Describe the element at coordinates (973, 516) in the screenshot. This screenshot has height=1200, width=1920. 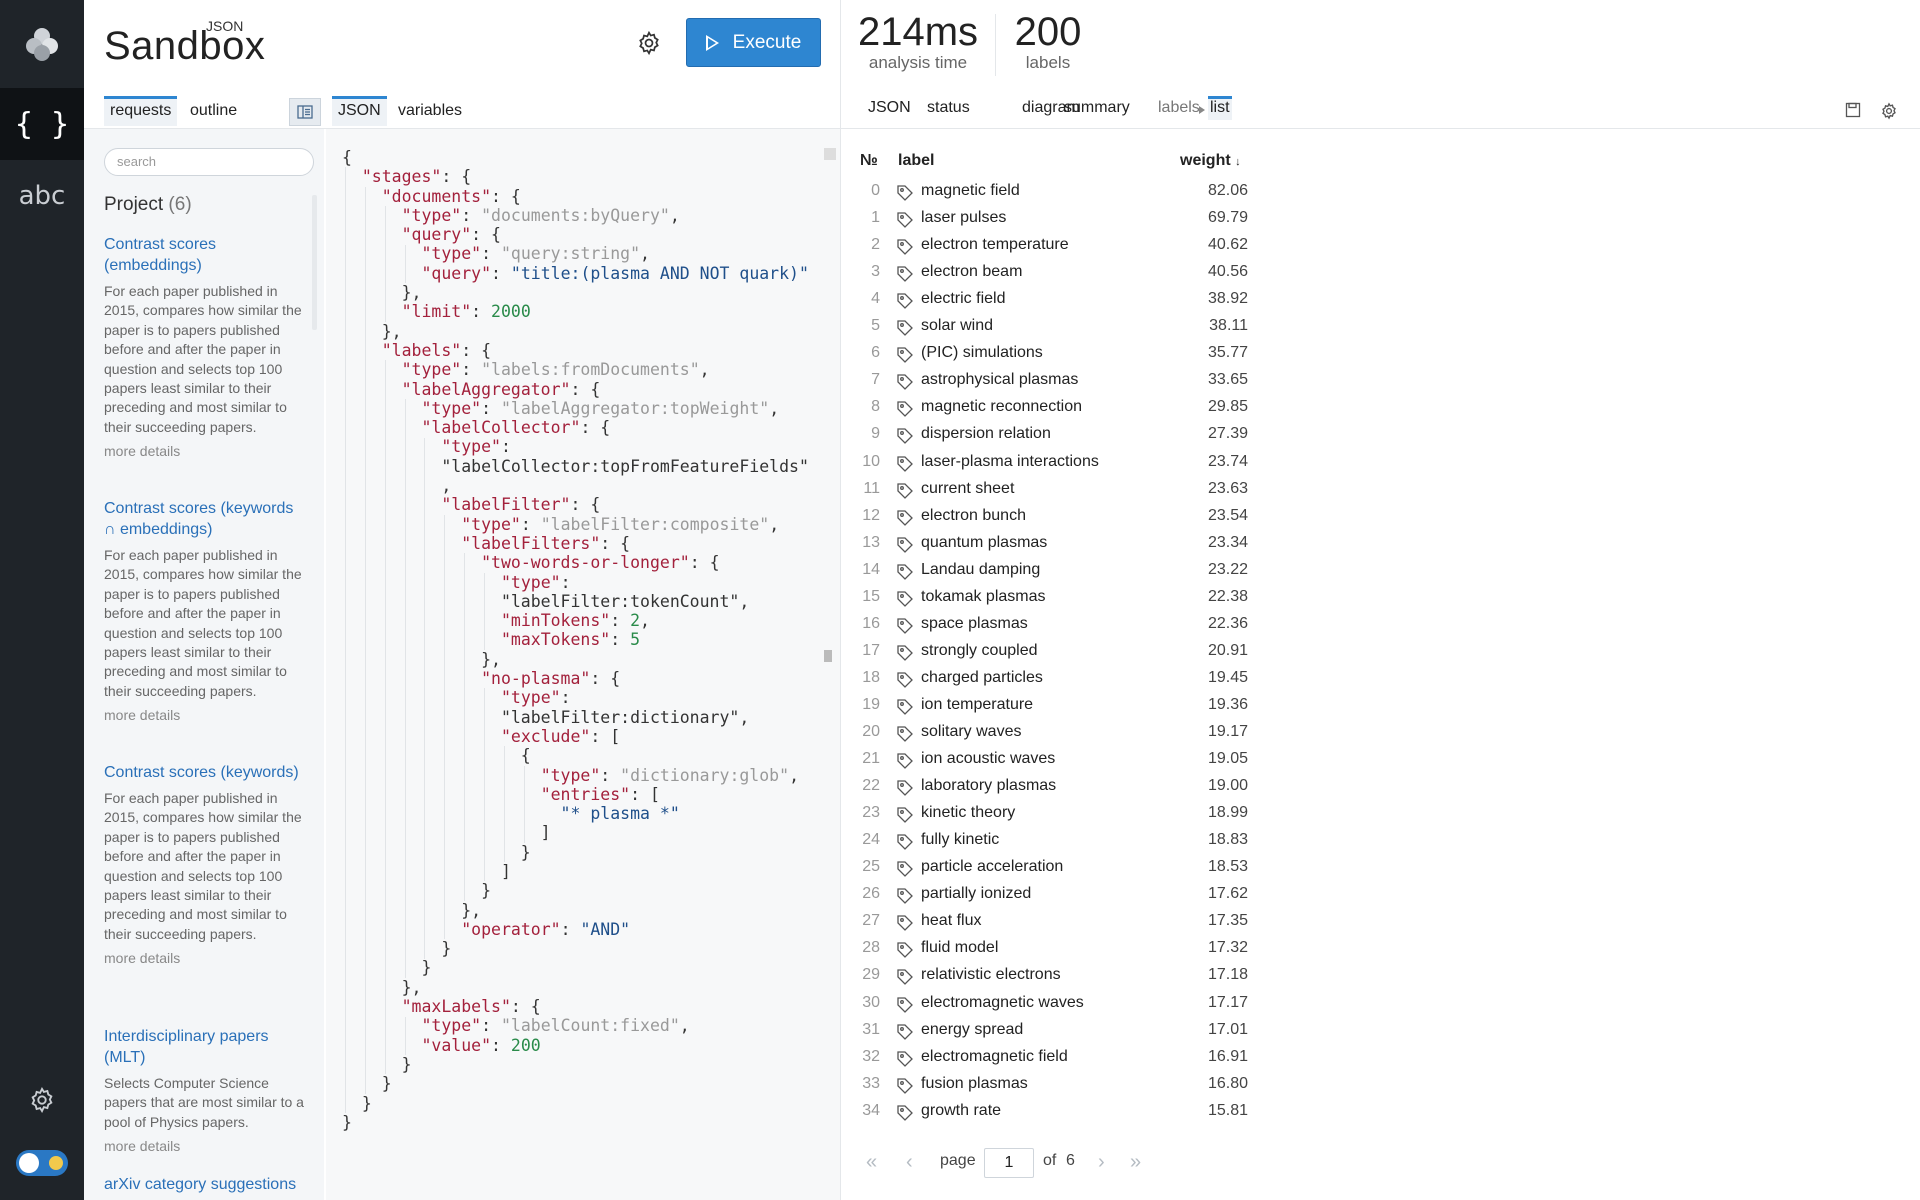
I see `row-label: electron bunch` at that location.